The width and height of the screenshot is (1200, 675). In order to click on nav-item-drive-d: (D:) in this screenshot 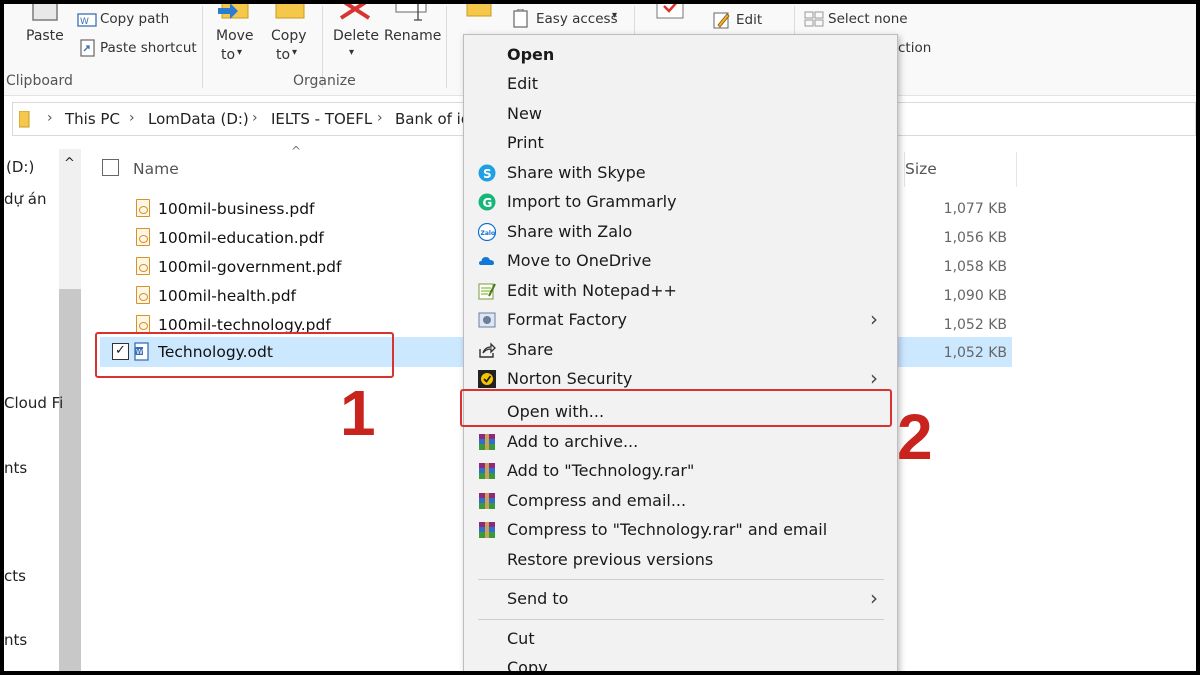, I will do `click(20, 167)`.